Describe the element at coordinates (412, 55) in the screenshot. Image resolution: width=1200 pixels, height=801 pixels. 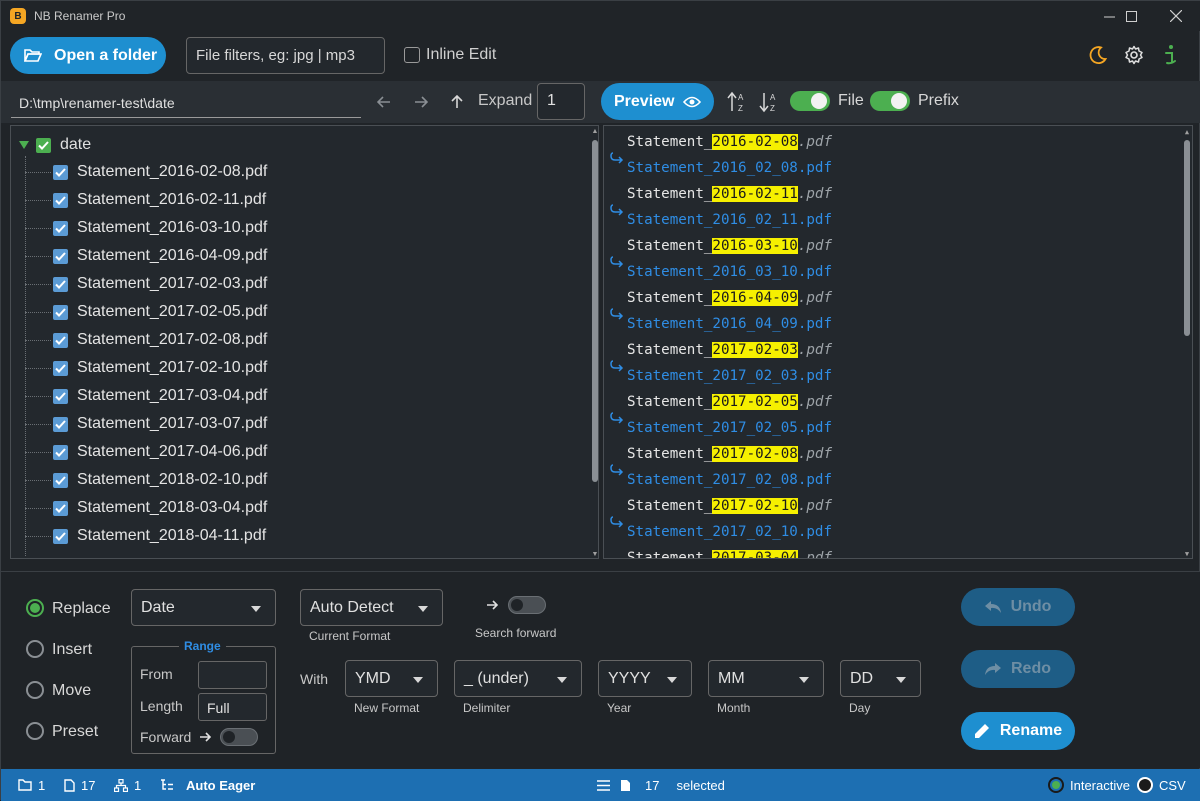
I see `inline-edit-checkbox` at that location.